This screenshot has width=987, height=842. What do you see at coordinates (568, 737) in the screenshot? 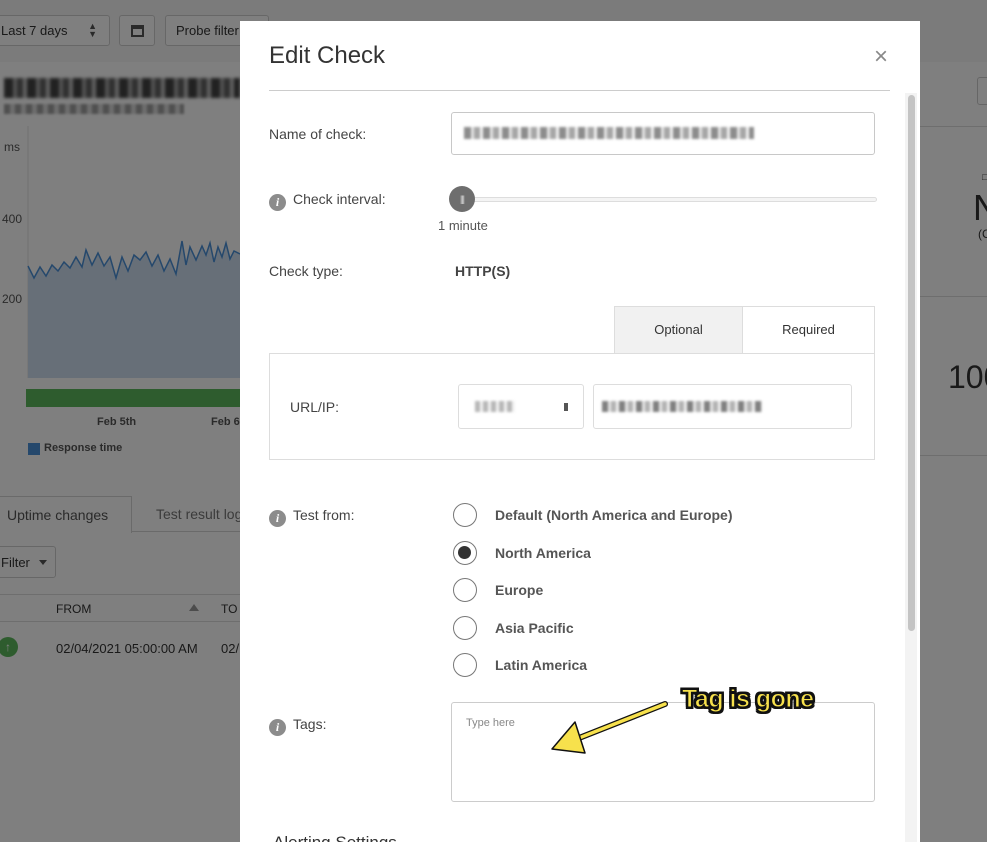
I see `arrow-head-icon` at bounding box center [568, 737].